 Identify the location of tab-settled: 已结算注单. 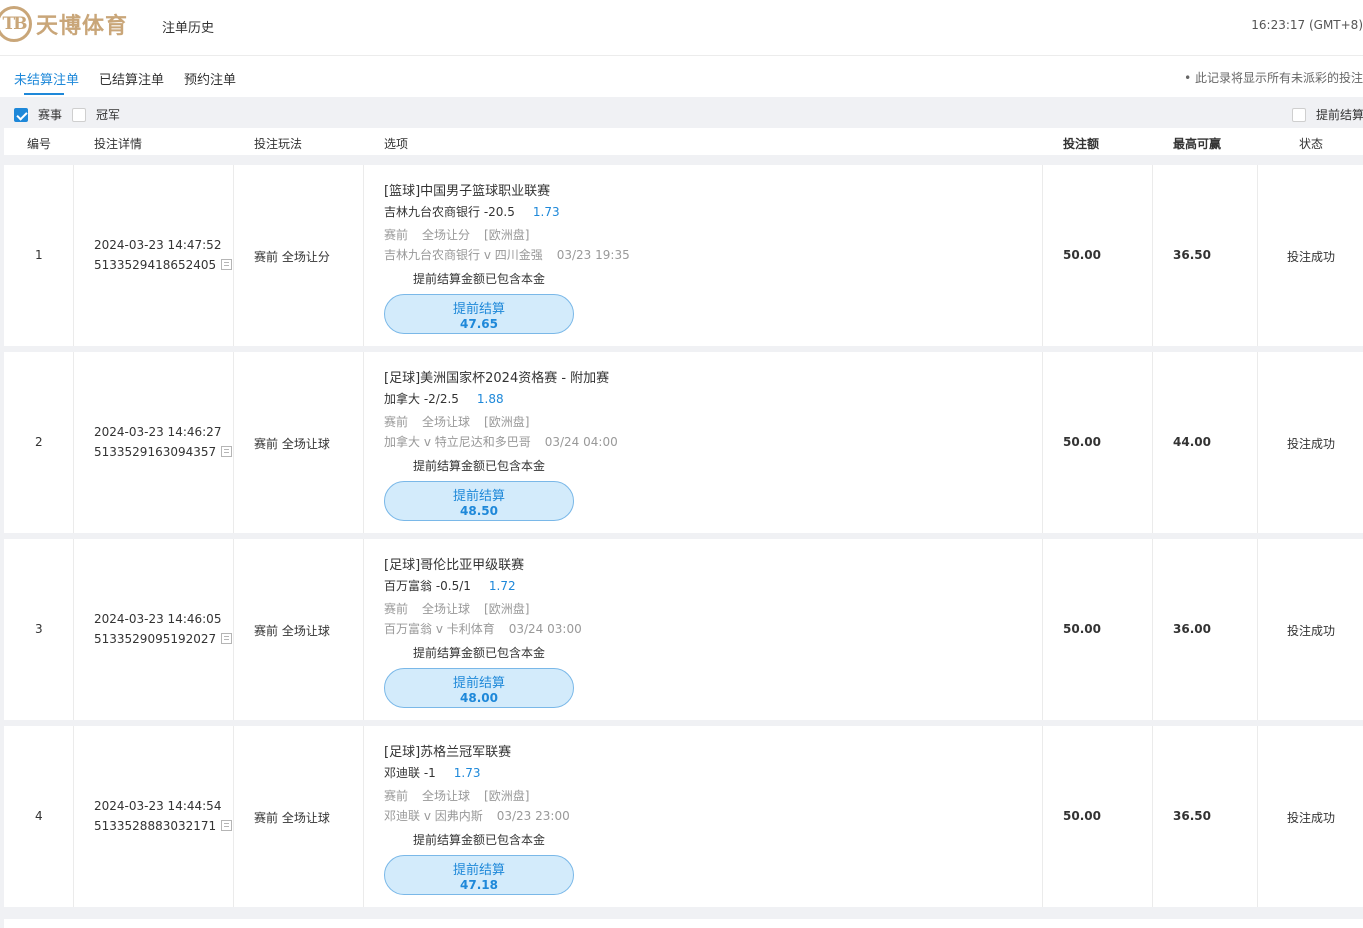
(131, 78).